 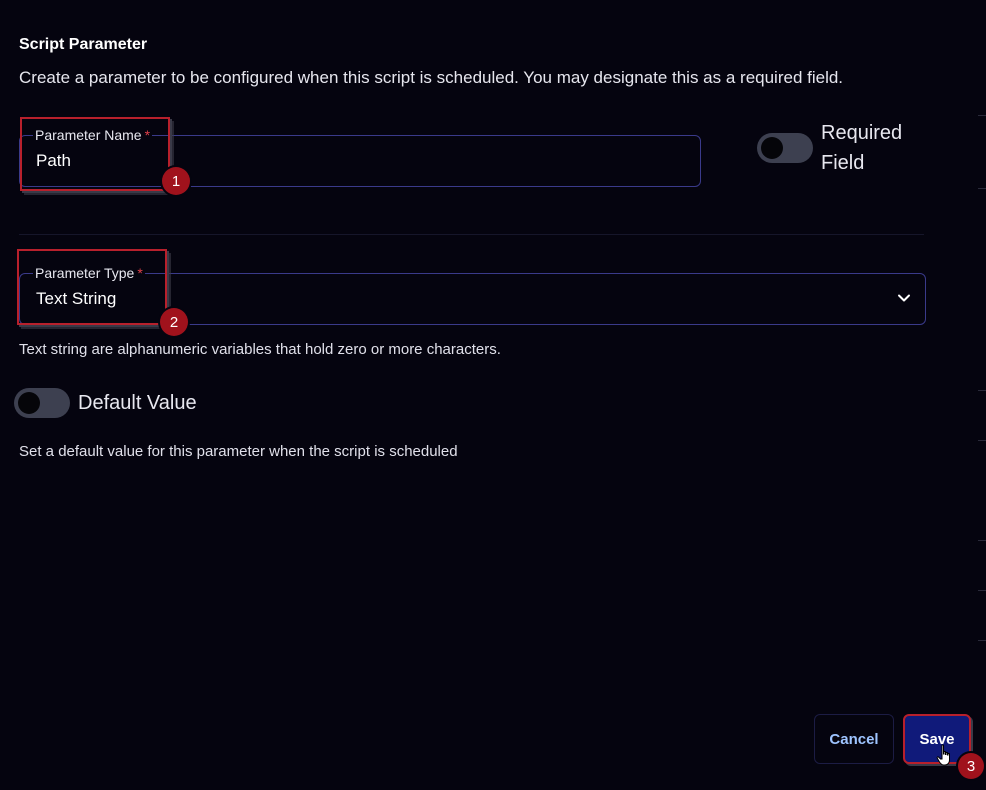 What do you see at coordinates (176, 181) in the screenshot?
I see `step1-badge: 1` at bounding box center [176, 181].